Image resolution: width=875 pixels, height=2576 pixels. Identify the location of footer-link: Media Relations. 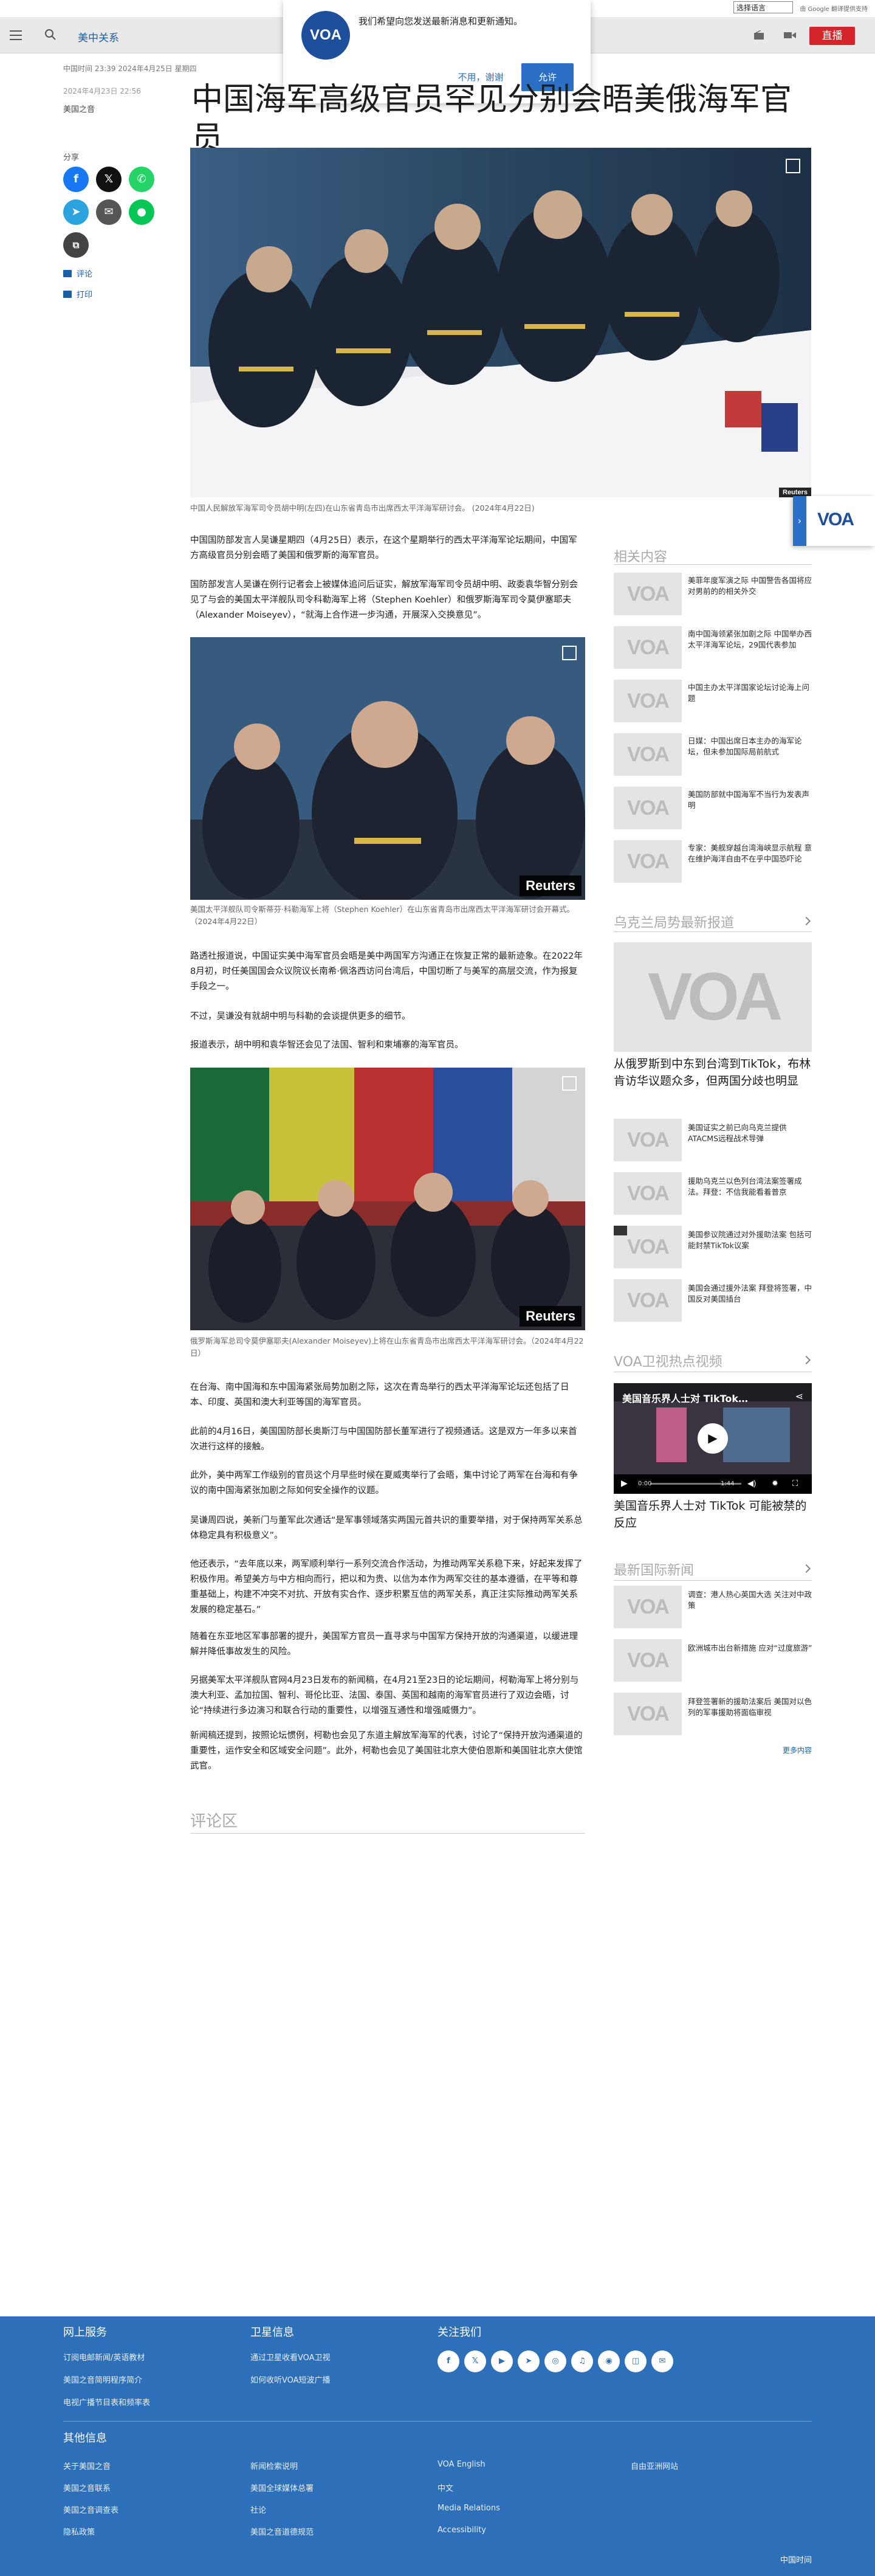
(468, 2508).